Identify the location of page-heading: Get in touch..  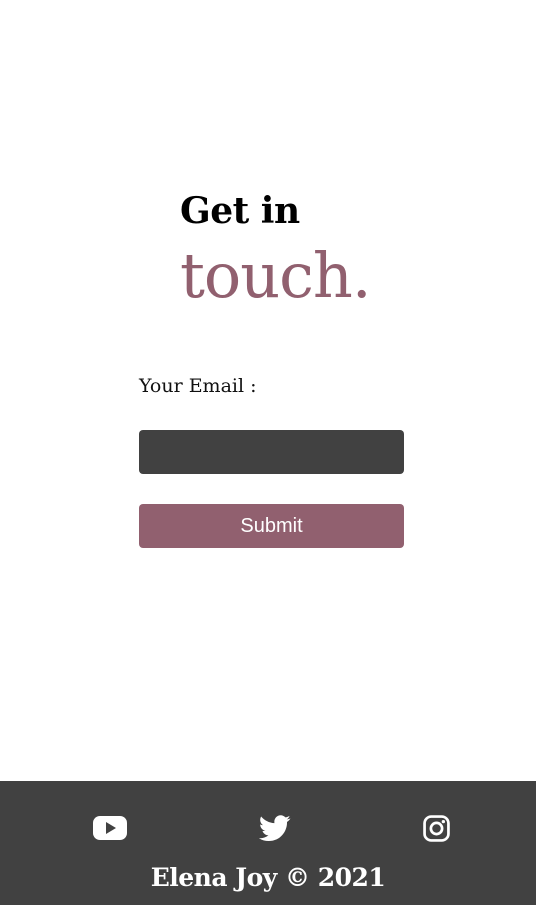
(276, 252).